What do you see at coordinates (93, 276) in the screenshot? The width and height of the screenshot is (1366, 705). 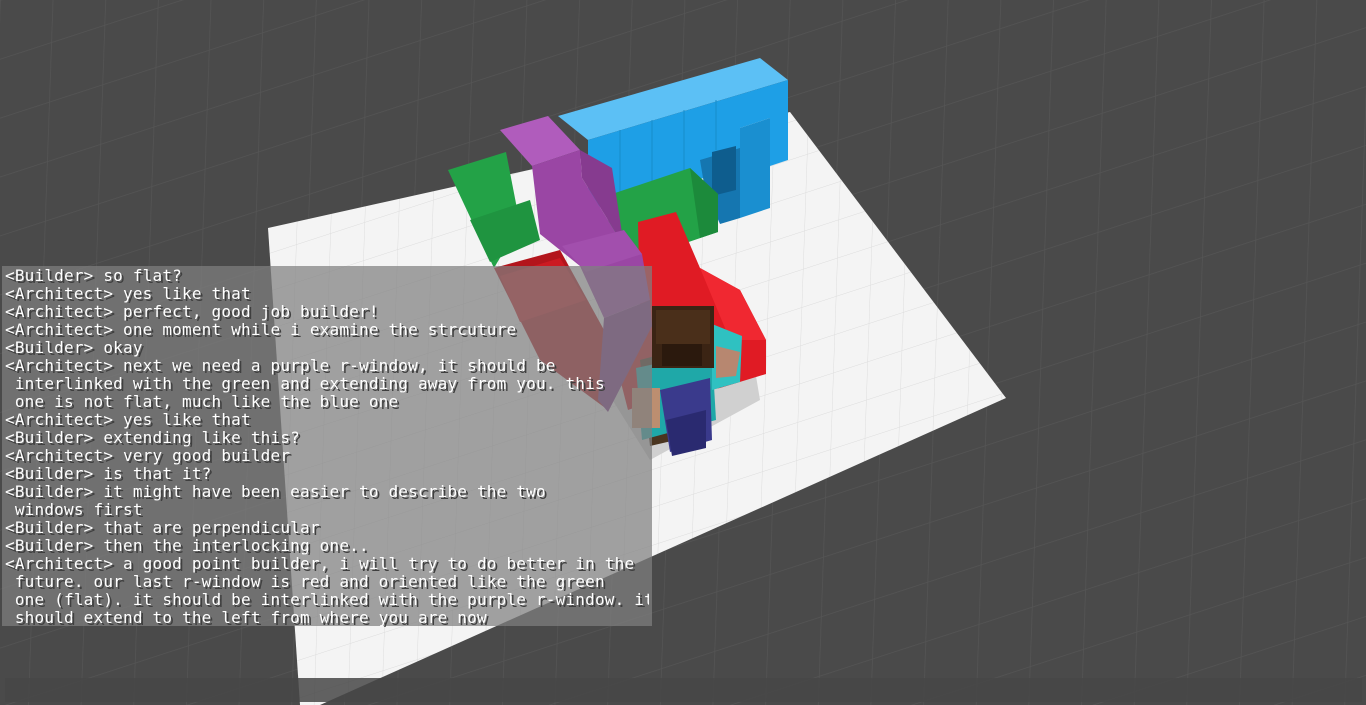 I see `chat-line: <Builder> so flat?` at bounding box center [93, 276].